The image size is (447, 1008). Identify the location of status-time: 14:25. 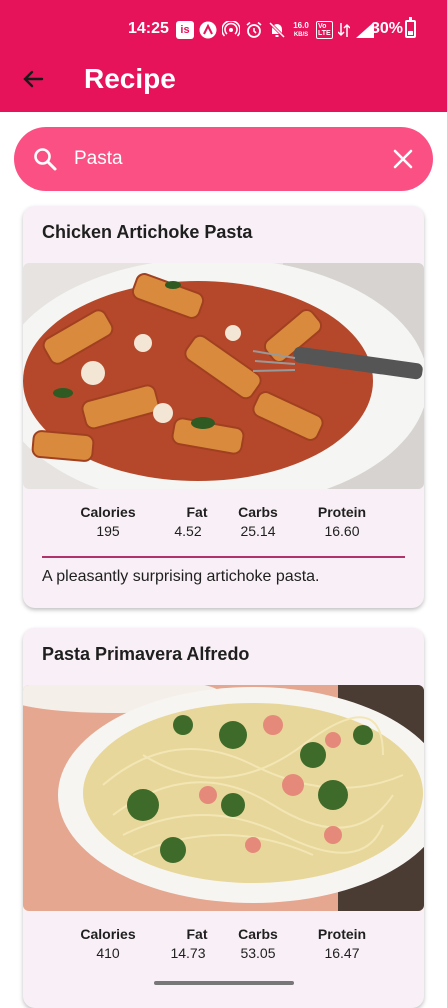
(148, 28).